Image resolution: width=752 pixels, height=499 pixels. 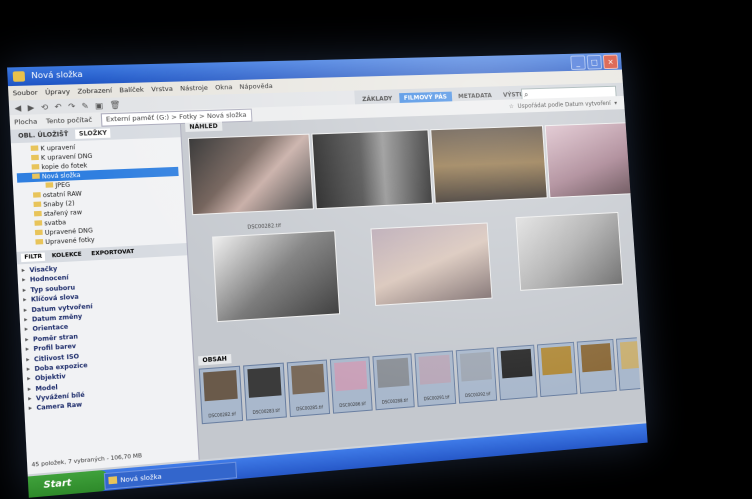 I want to click on filmstrip-item: DSC00292.tif, so click(x=476, y=375).